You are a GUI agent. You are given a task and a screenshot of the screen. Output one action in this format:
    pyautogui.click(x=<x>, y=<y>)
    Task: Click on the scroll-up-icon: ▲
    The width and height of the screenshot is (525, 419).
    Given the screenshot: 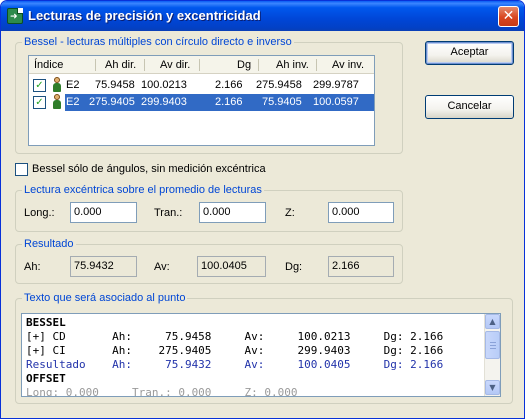 What is the action you would take?
    pyautogui.click(x=492, y=321)
    